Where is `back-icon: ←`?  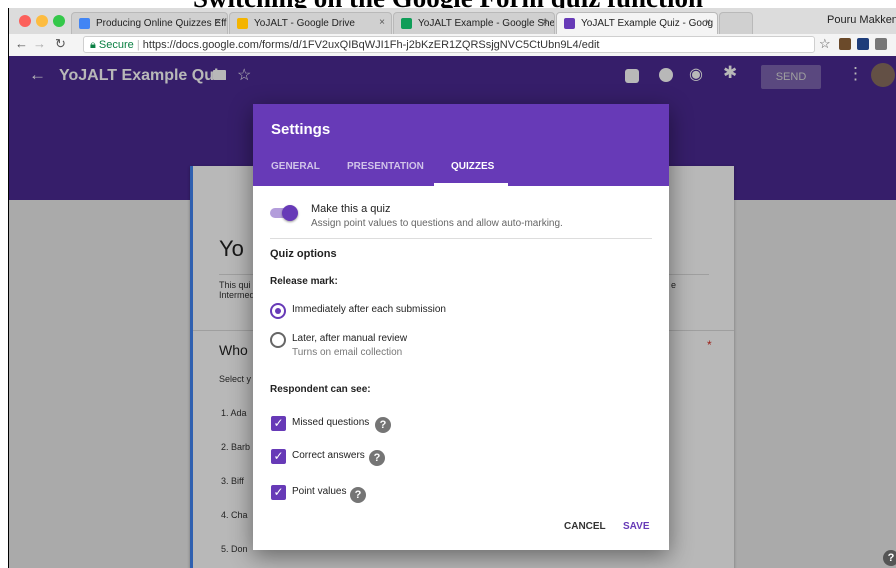 back-icon: ← is located at coordinates (21, 43).